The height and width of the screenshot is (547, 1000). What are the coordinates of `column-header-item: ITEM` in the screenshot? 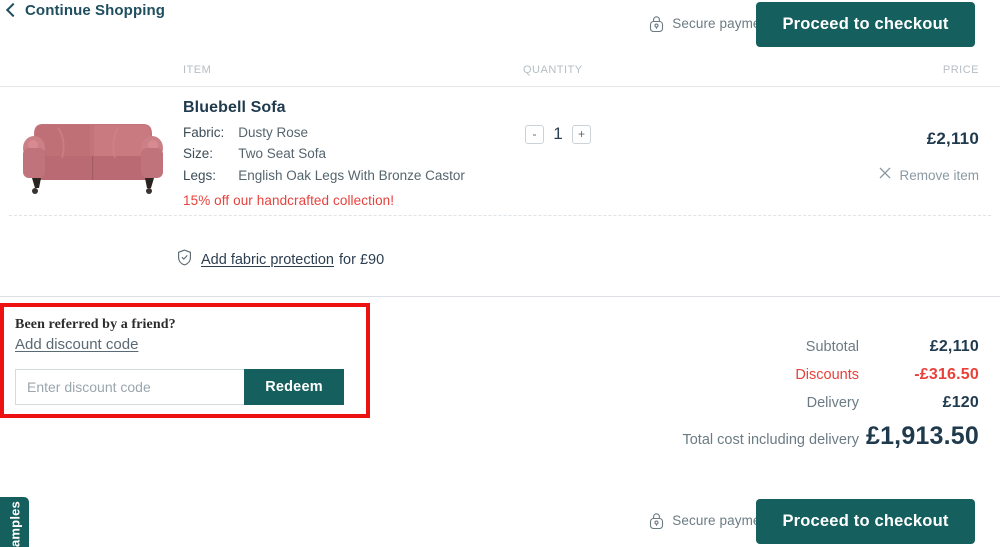 It's located at (197, 70).